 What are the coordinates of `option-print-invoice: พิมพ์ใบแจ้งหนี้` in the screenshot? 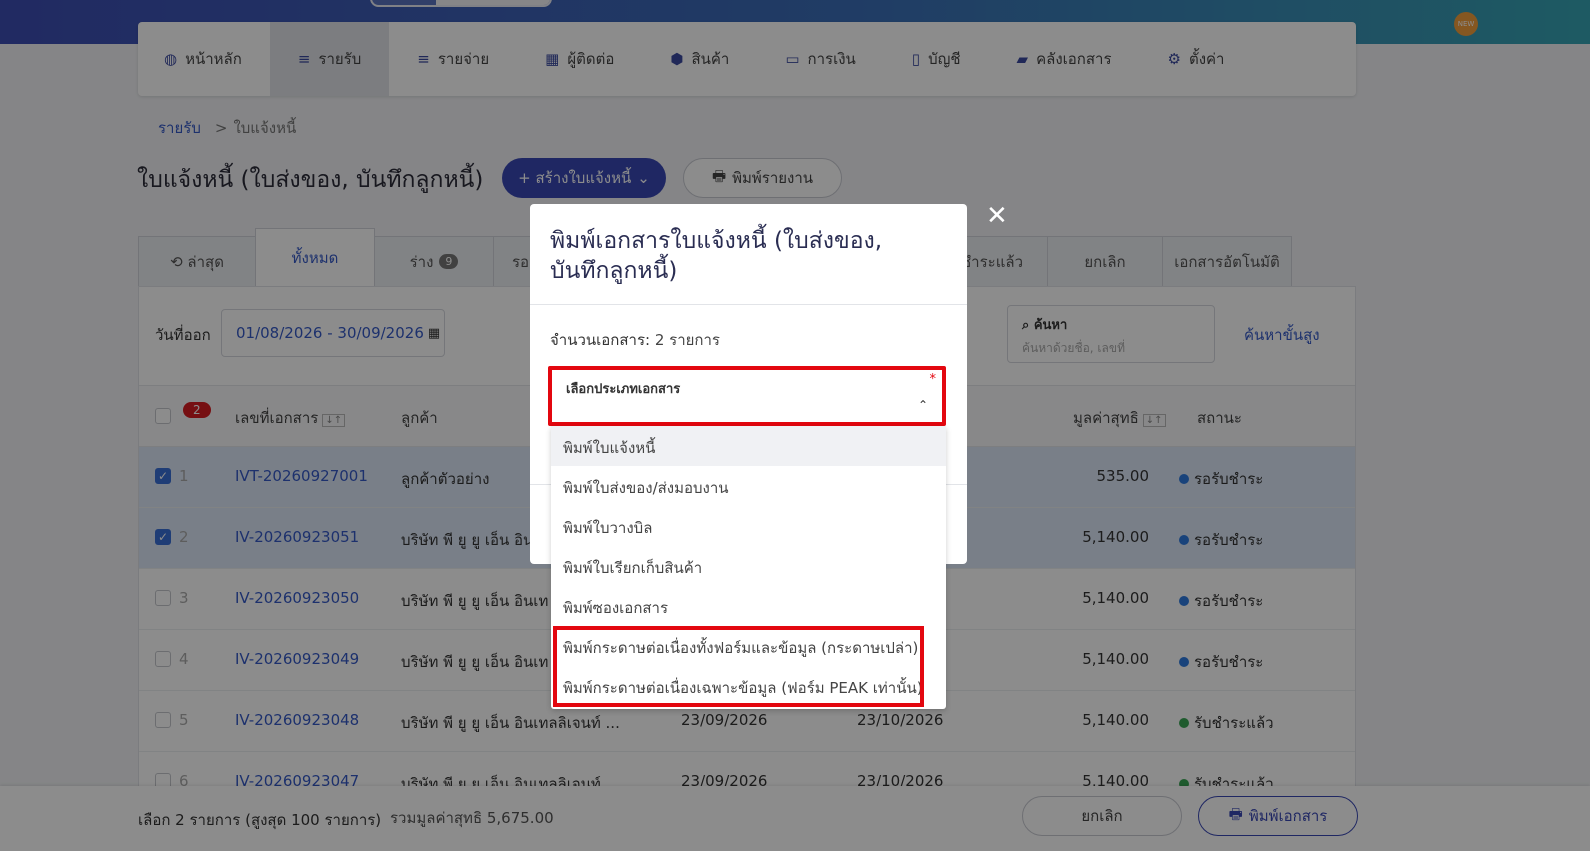 It's located at (748, 446).